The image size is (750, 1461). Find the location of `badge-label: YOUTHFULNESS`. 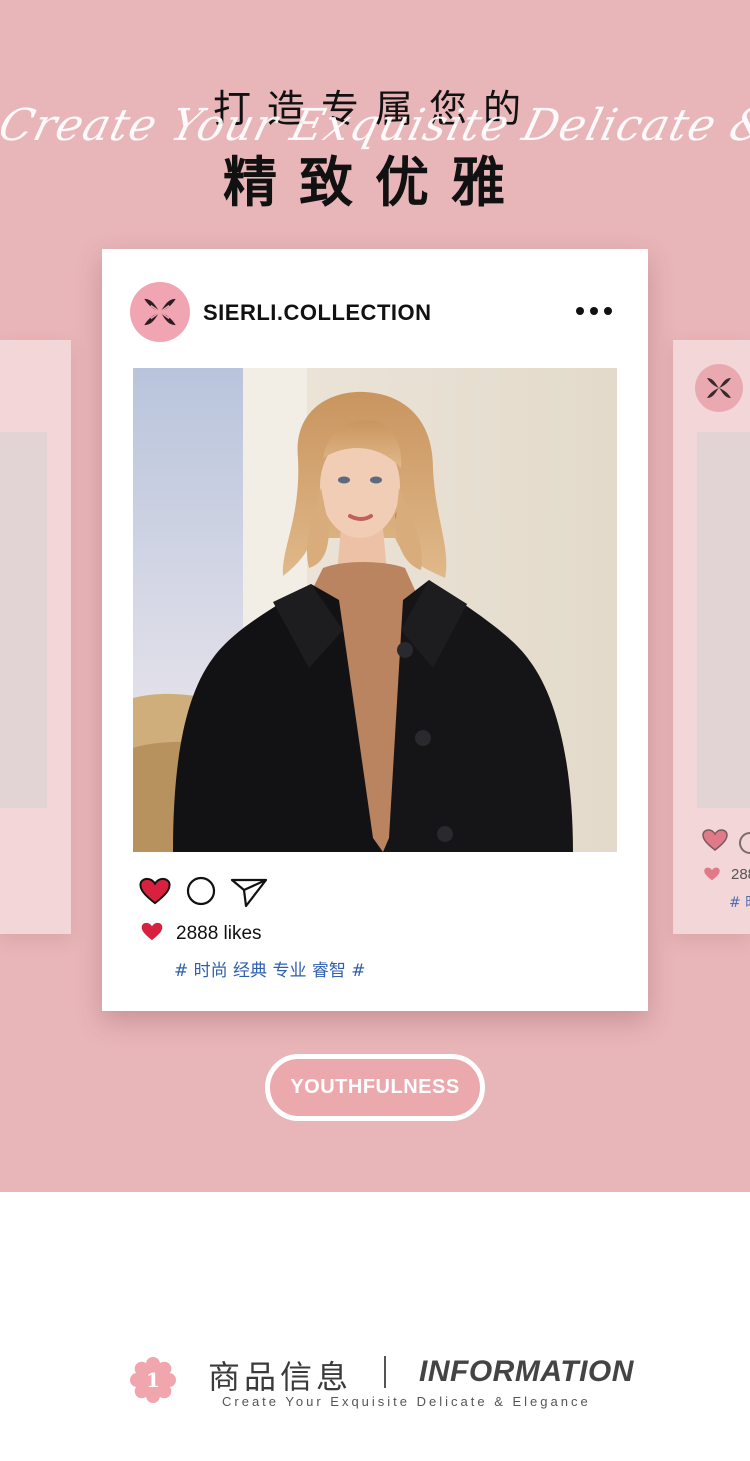

badge-label: YOUTHFULNESS is located at coordinates (375, 1087).